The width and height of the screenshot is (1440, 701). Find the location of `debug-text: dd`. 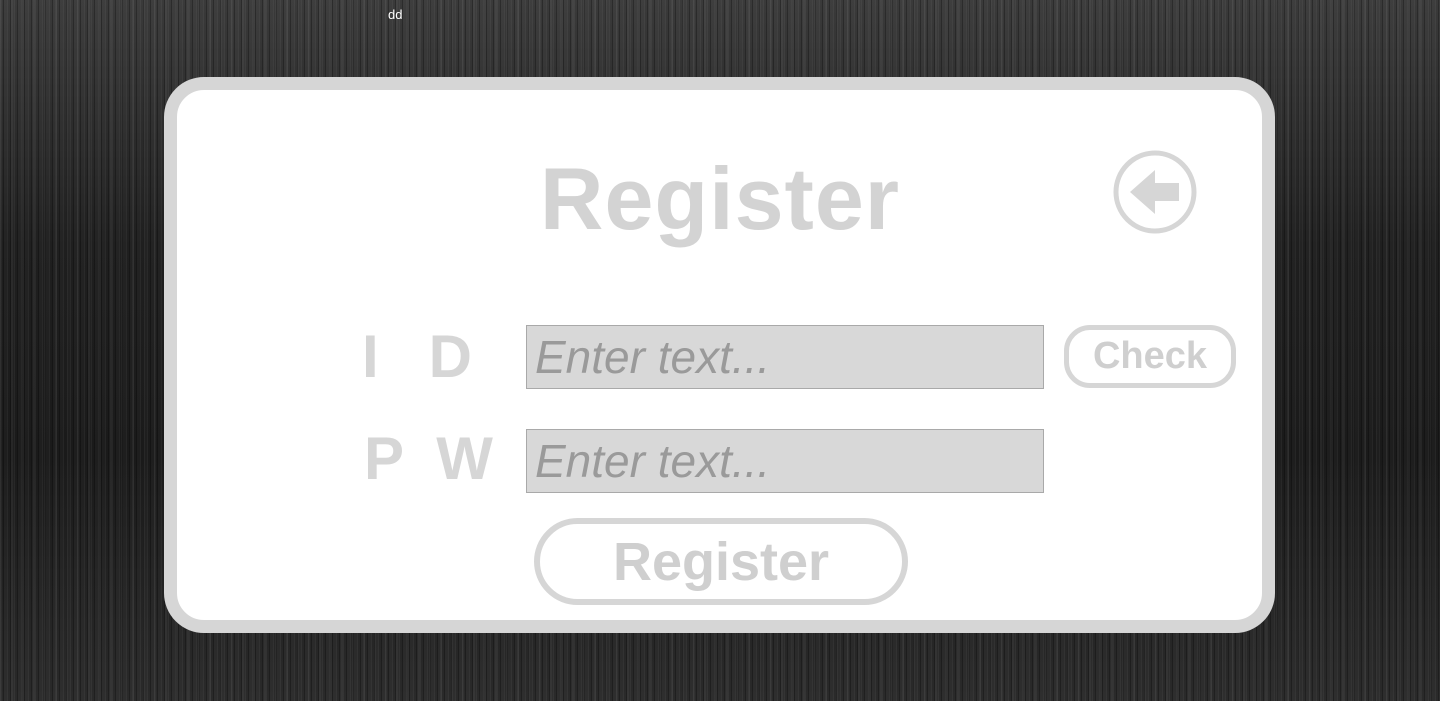

debug-text: dd is located at coordinates (395, 14).